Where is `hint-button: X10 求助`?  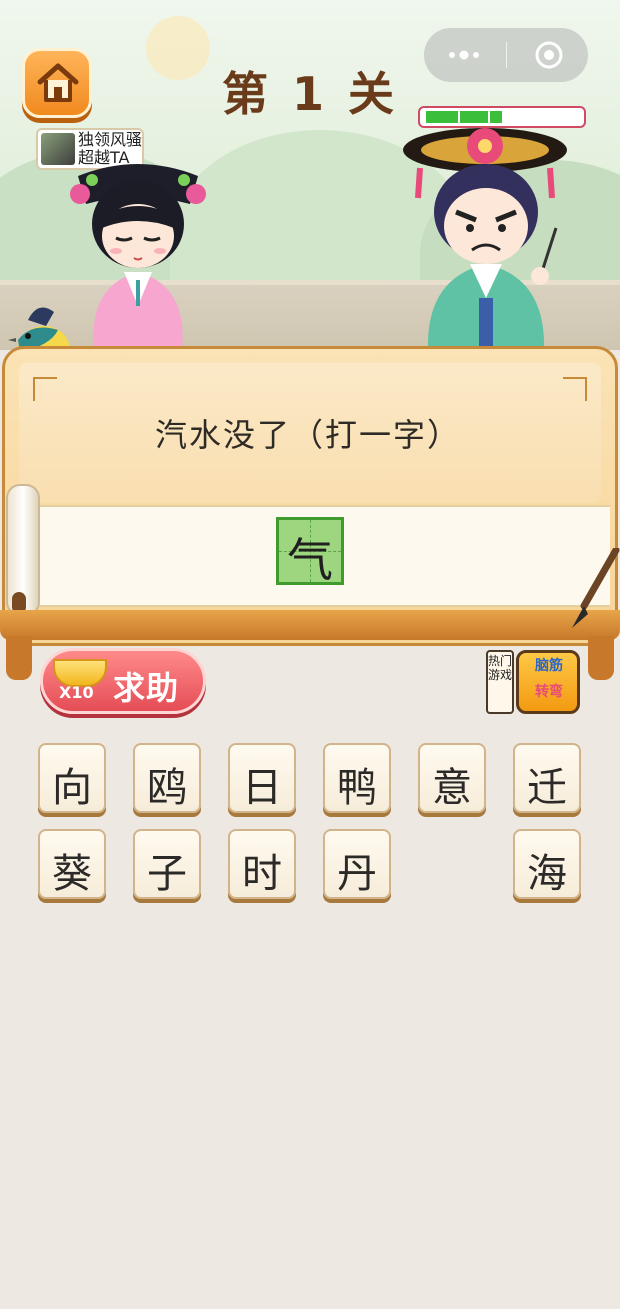 hint-button: X10 求助 is located at coordinates (123, 681).